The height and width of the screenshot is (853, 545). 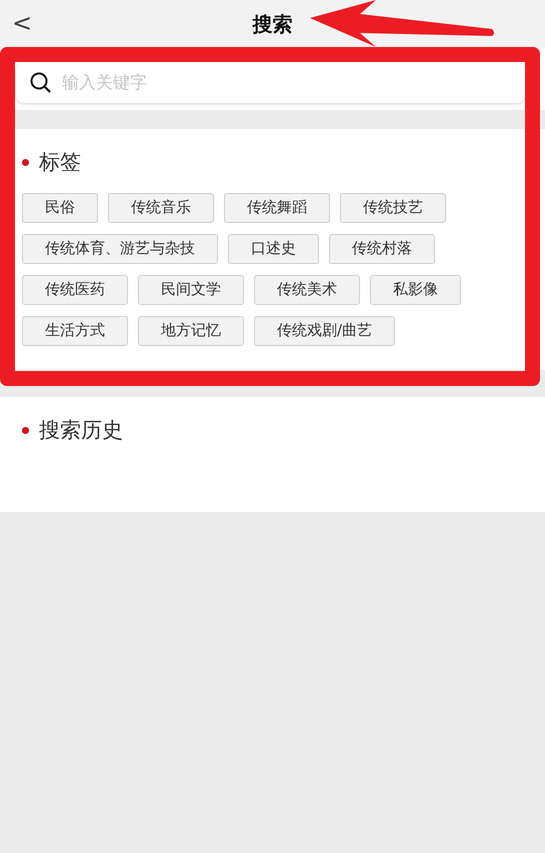 I want to click on tag-button: 民俗, so click(x=60, y=207).